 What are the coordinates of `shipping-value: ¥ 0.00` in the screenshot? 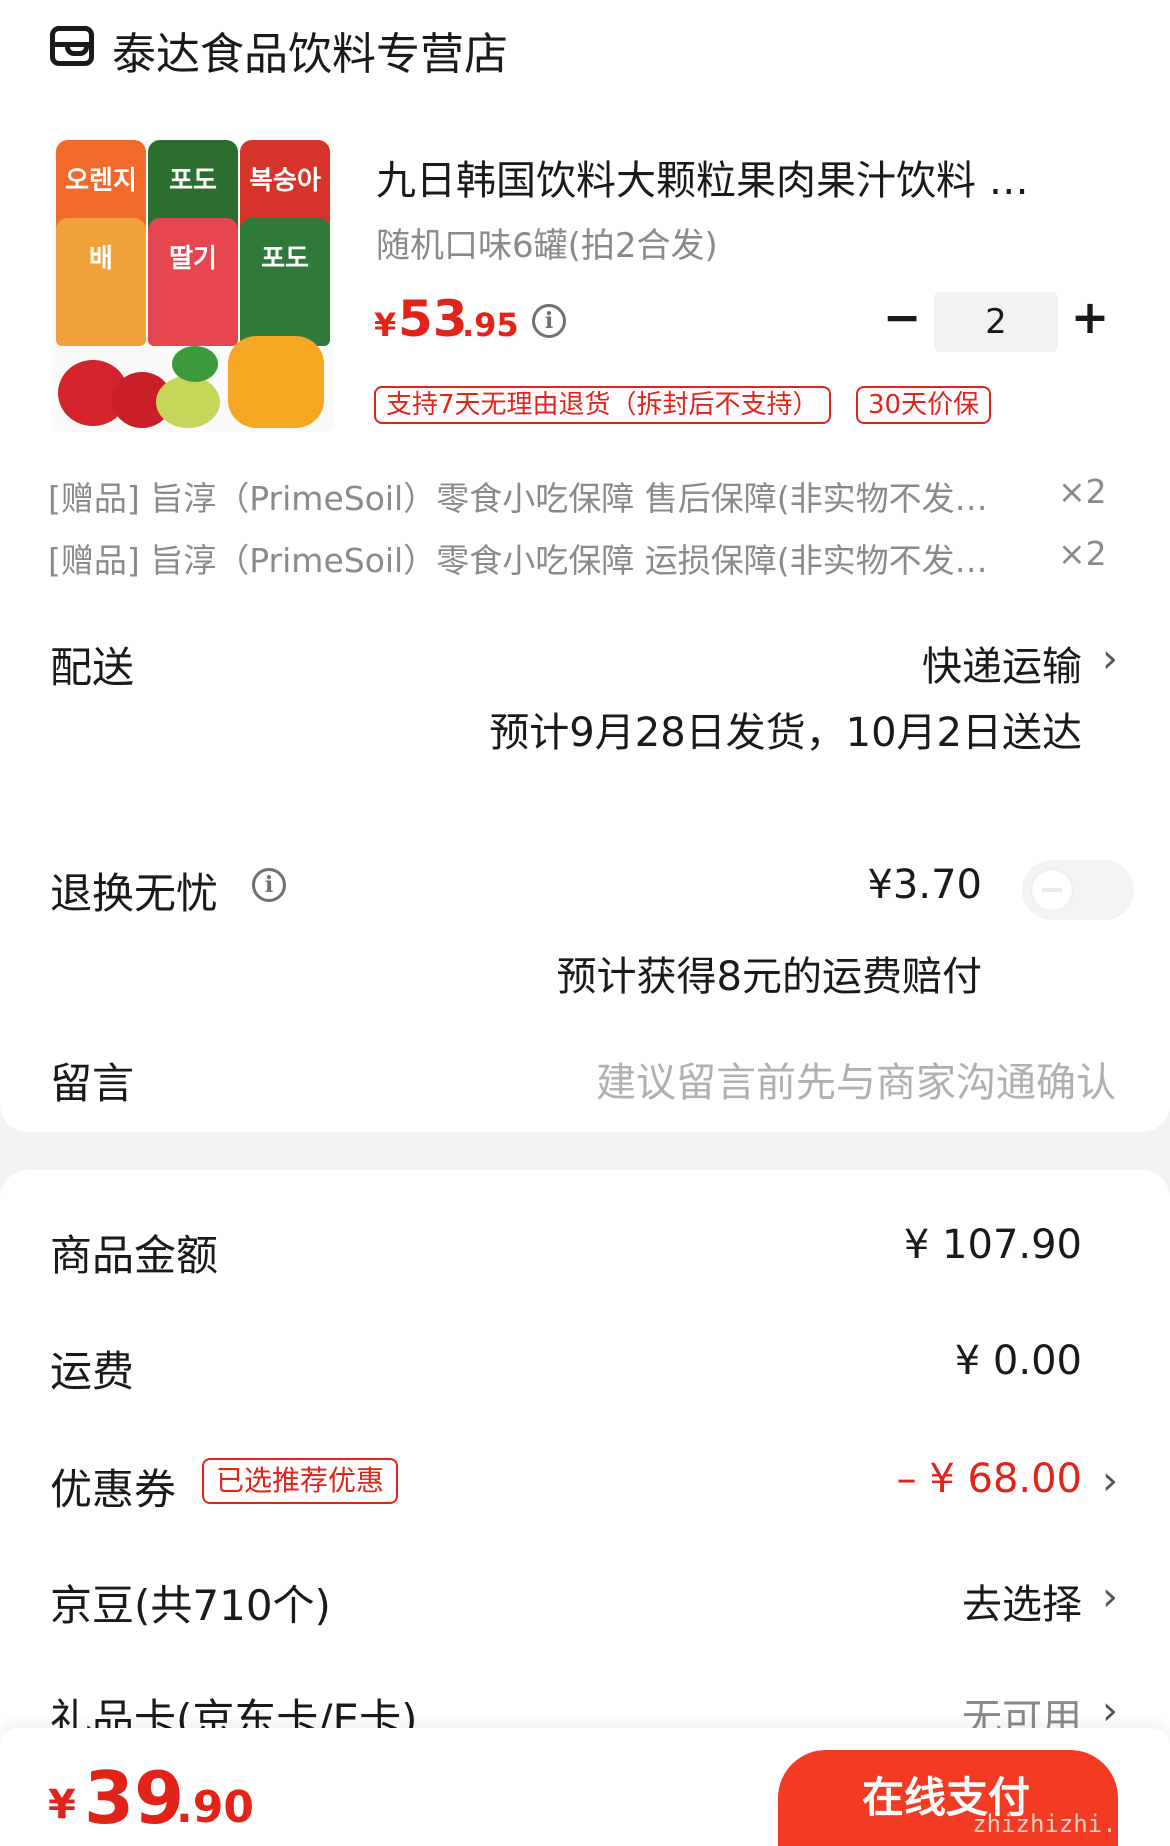 It's located at (1018, 1361).